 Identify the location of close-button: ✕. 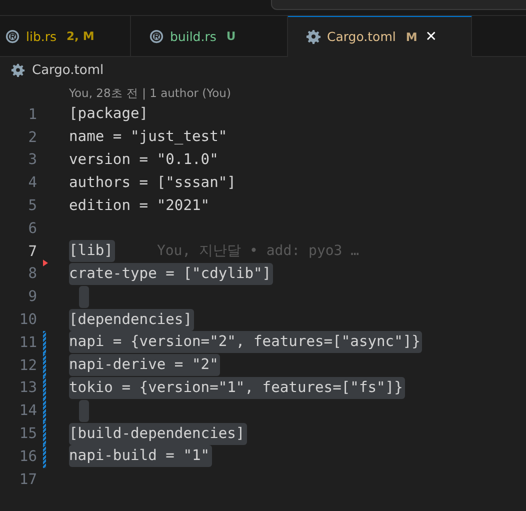
(431, 36).